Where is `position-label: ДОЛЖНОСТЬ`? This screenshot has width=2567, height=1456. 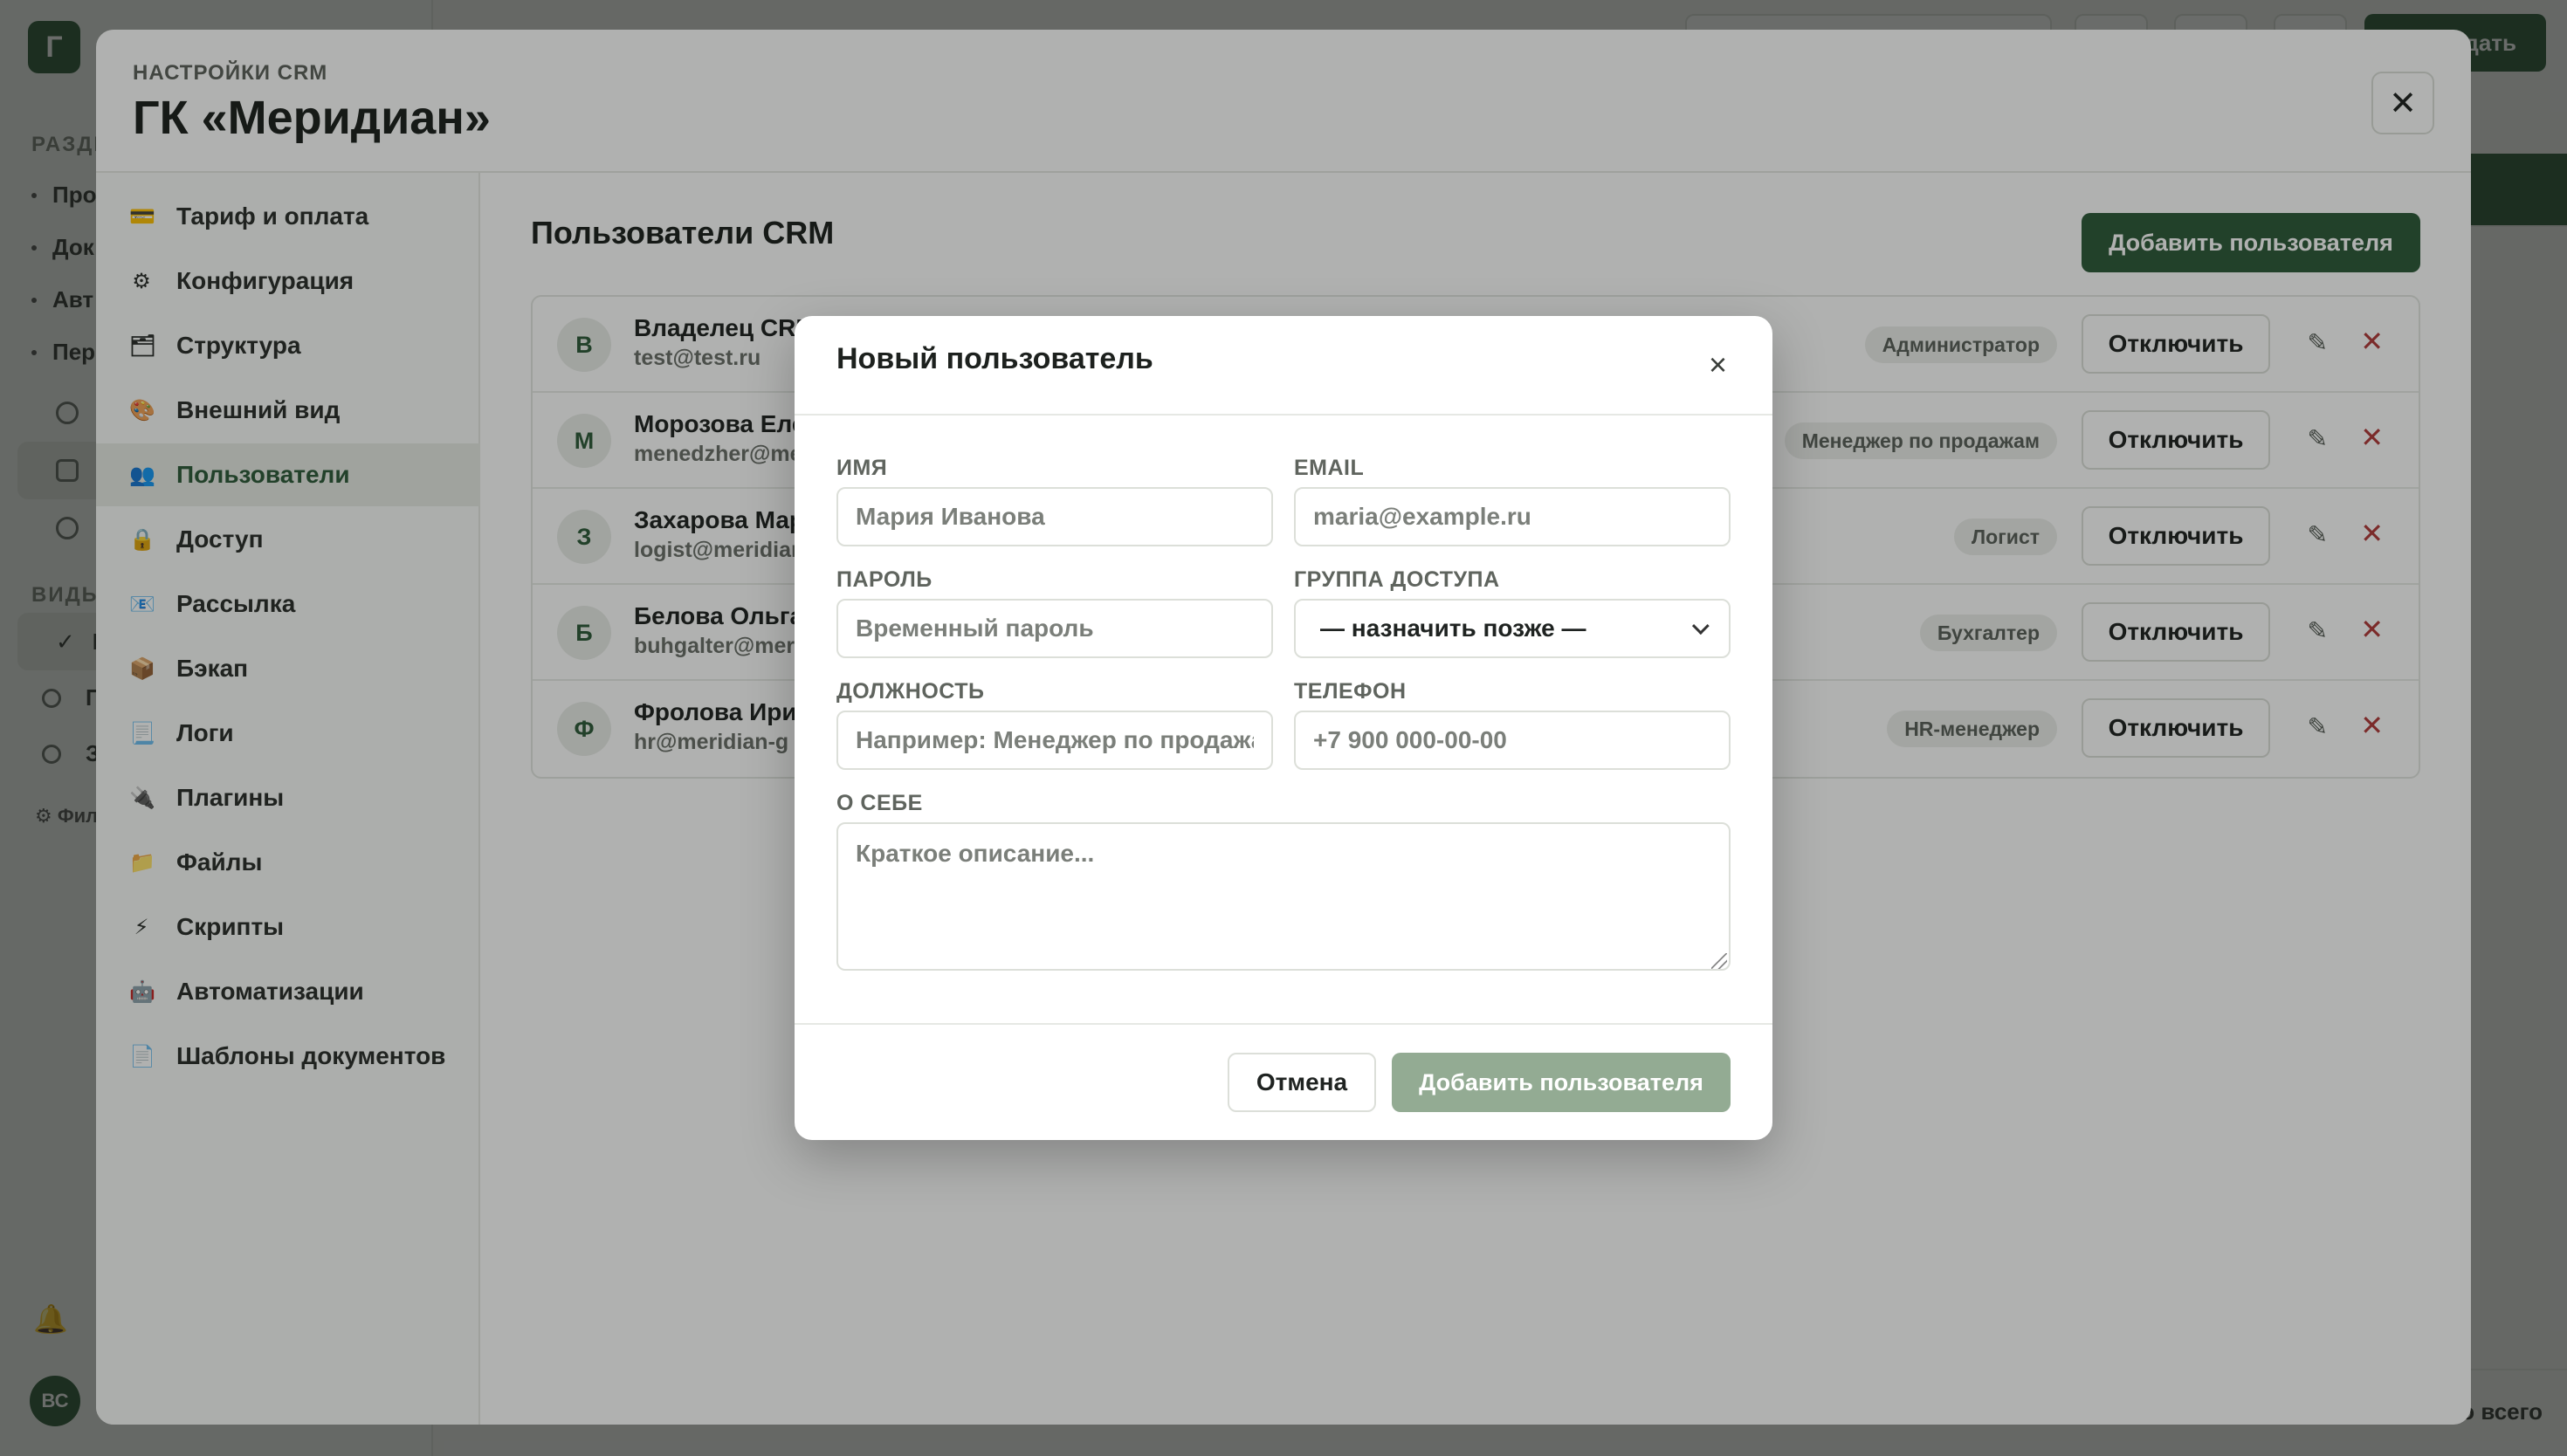
position-label: ДОЛЖНОСТЬ is located at coordinates (910, 691).